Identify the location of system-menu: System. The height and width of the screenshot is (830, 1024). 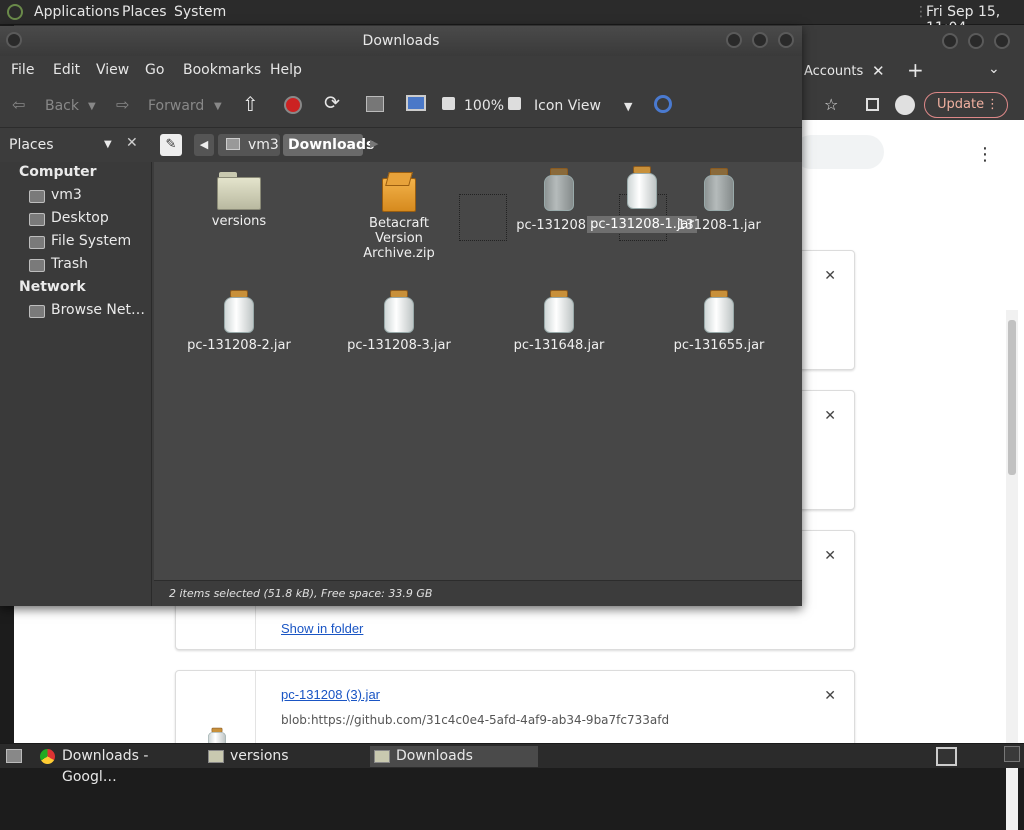
(200, 12).